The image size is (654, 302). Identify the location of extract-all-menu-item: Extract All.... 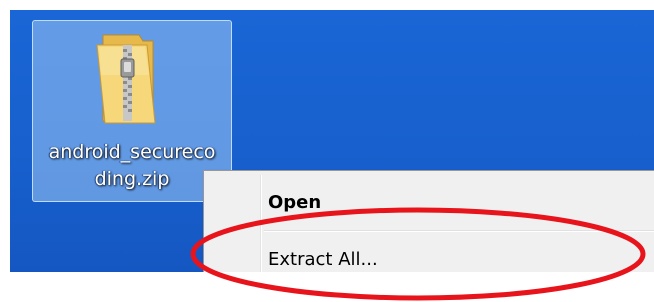
(323, 259).